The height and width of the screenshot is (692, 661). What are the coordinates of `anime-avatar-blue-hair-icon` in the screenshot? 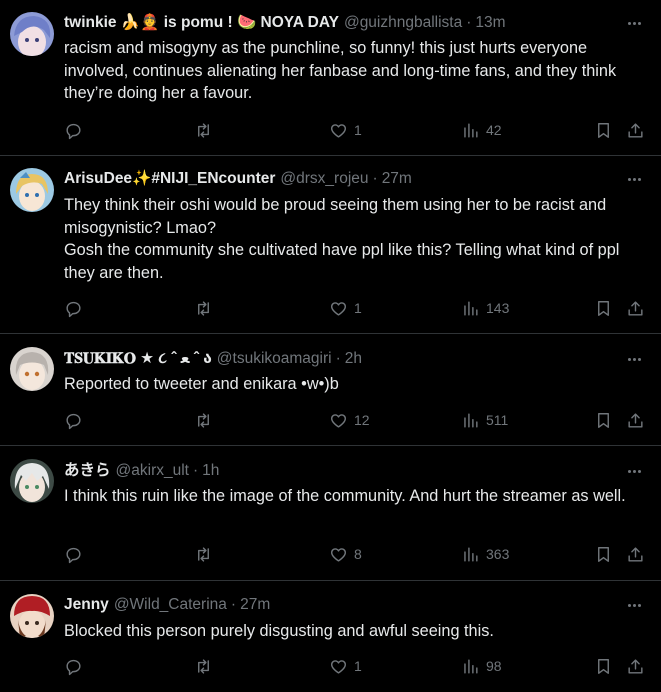 It's located at (32, 34).